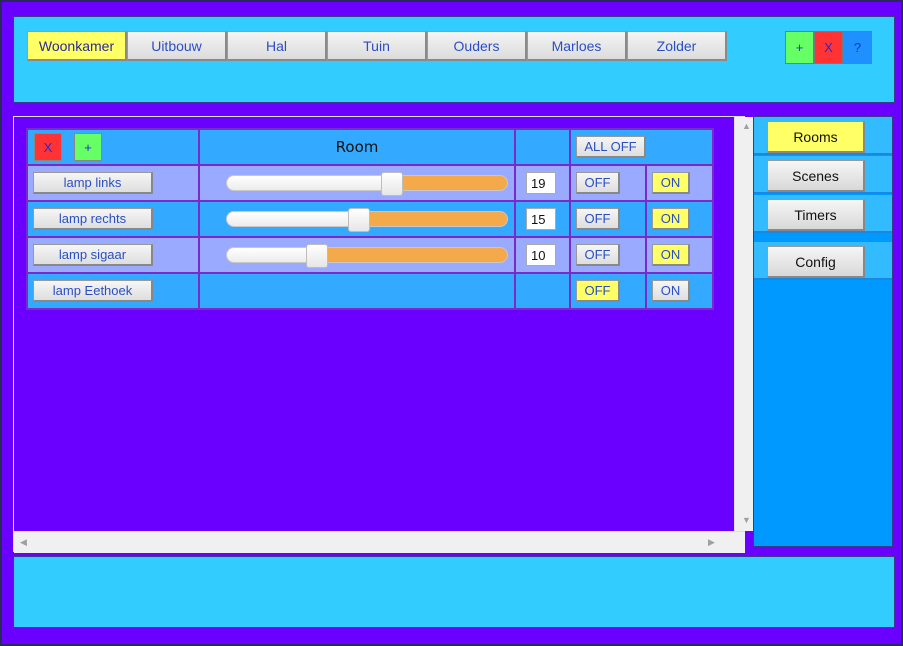 The height and width of the screenshot is (646, 903). I want to click on table-row: lamp sigaar 10 OFF ON, so click(370, 255).